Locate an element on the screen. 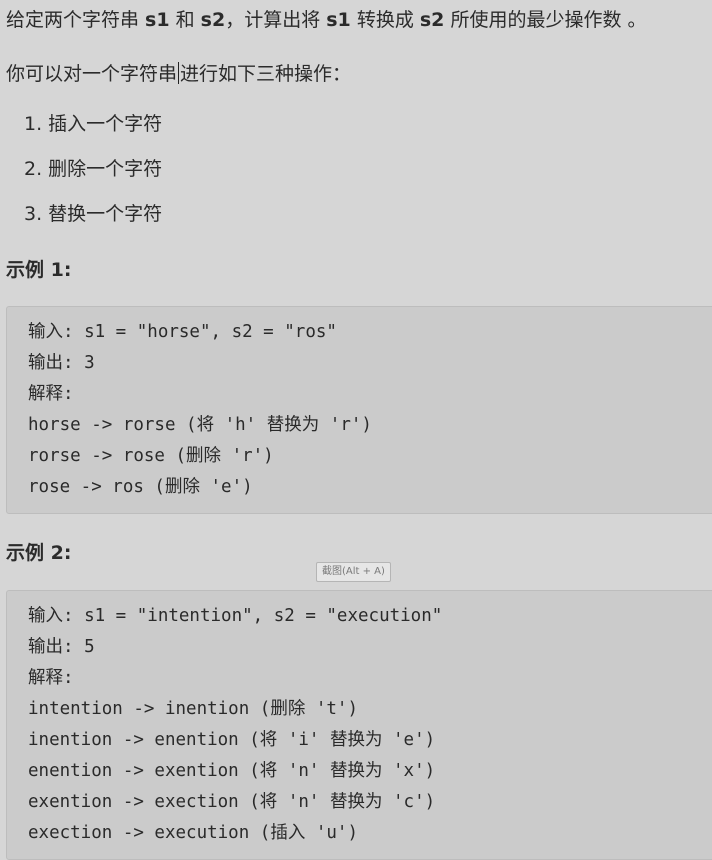 The width and height of the screenshot is (712, 860). code-line: 输入: s1 = "horse", s2 = "ros" is located at coordinates (182, 332).